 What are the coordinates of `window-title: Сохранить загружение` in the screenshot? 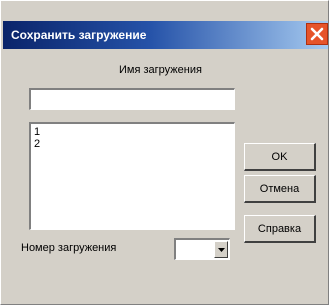 It's located at (79, 35).